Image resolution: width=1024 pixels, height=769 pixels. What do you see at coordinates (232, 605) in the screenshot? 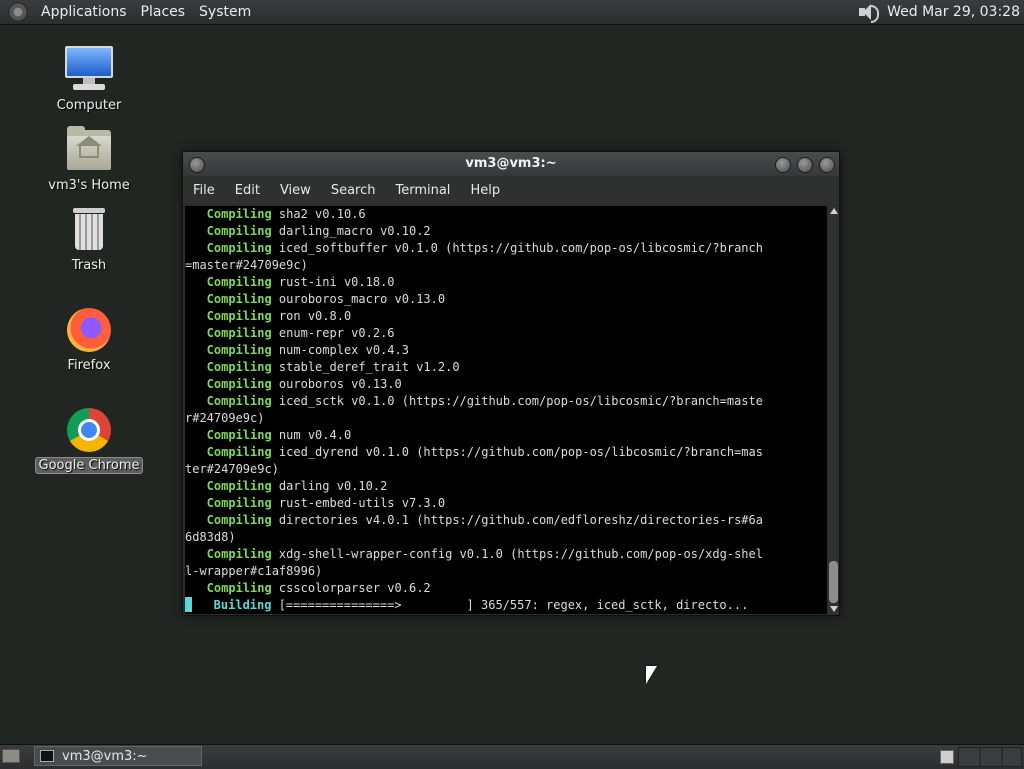
I see `terminal-keyword: Building` at bounding box center [232, 605].